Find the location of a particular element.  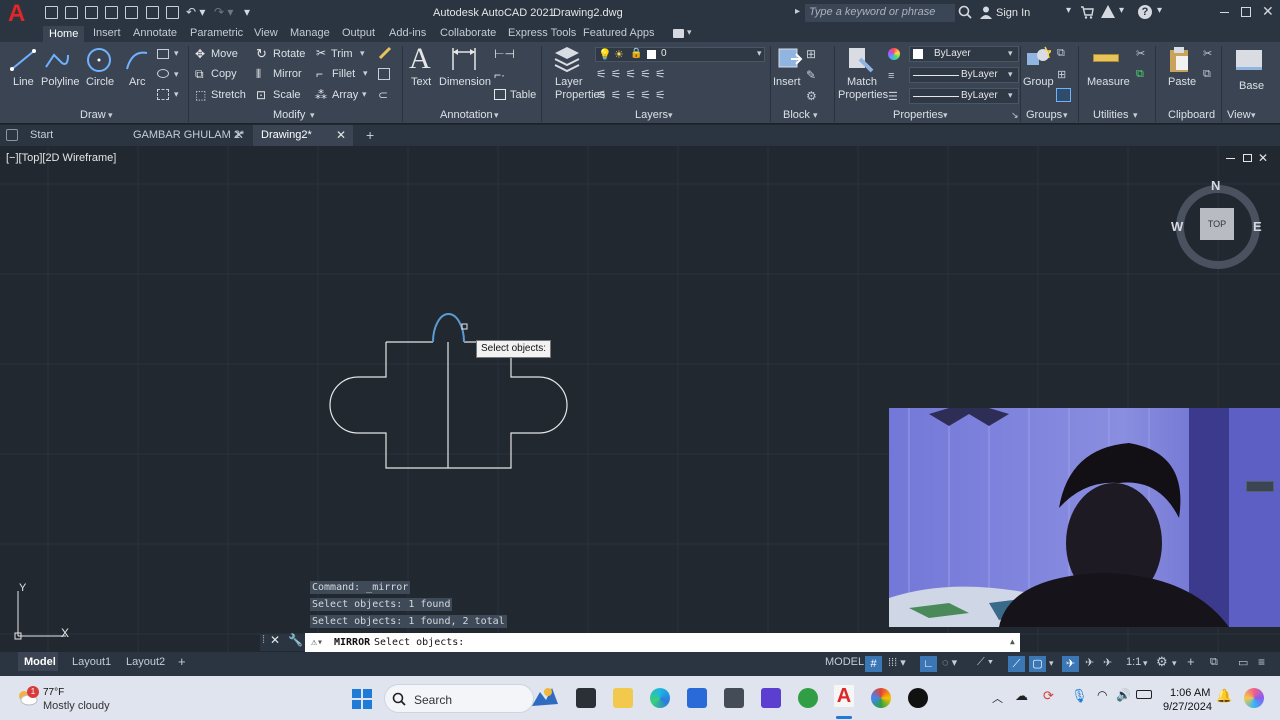

lineweight-icon: ≡ is located at coordinates (891, 76).